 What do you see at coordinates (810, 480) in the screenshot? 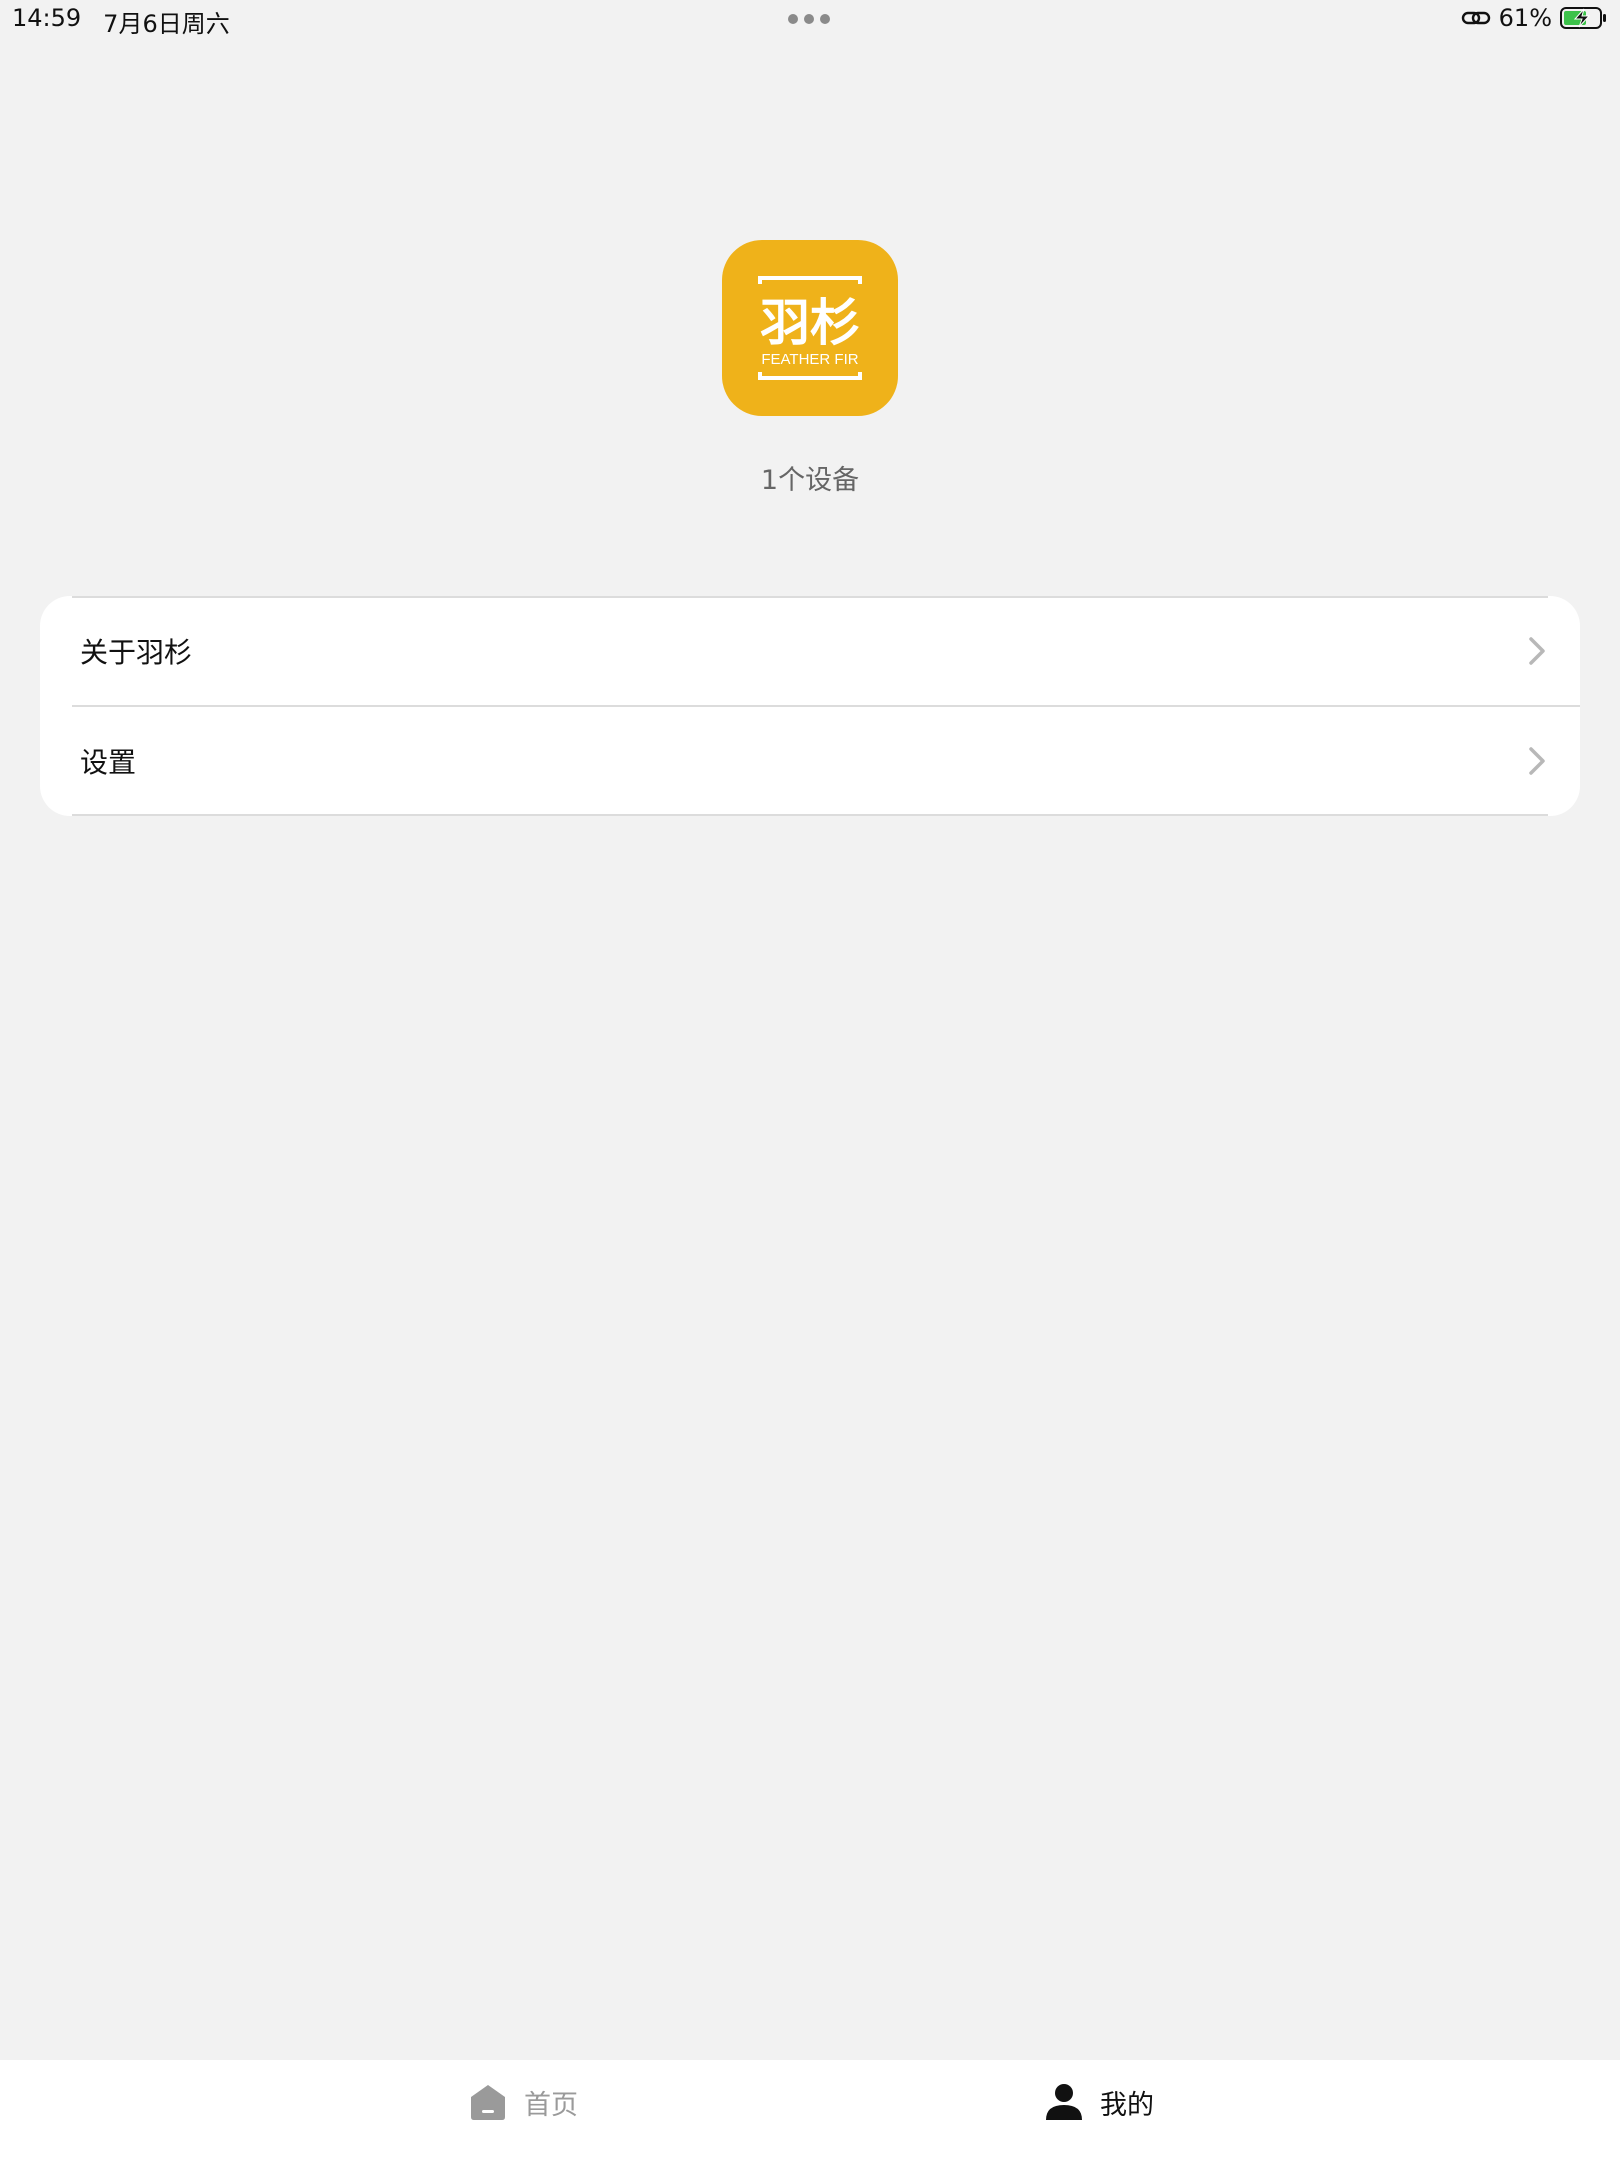
I see `device-count: 1个设备` at bounding box center [810, 480].